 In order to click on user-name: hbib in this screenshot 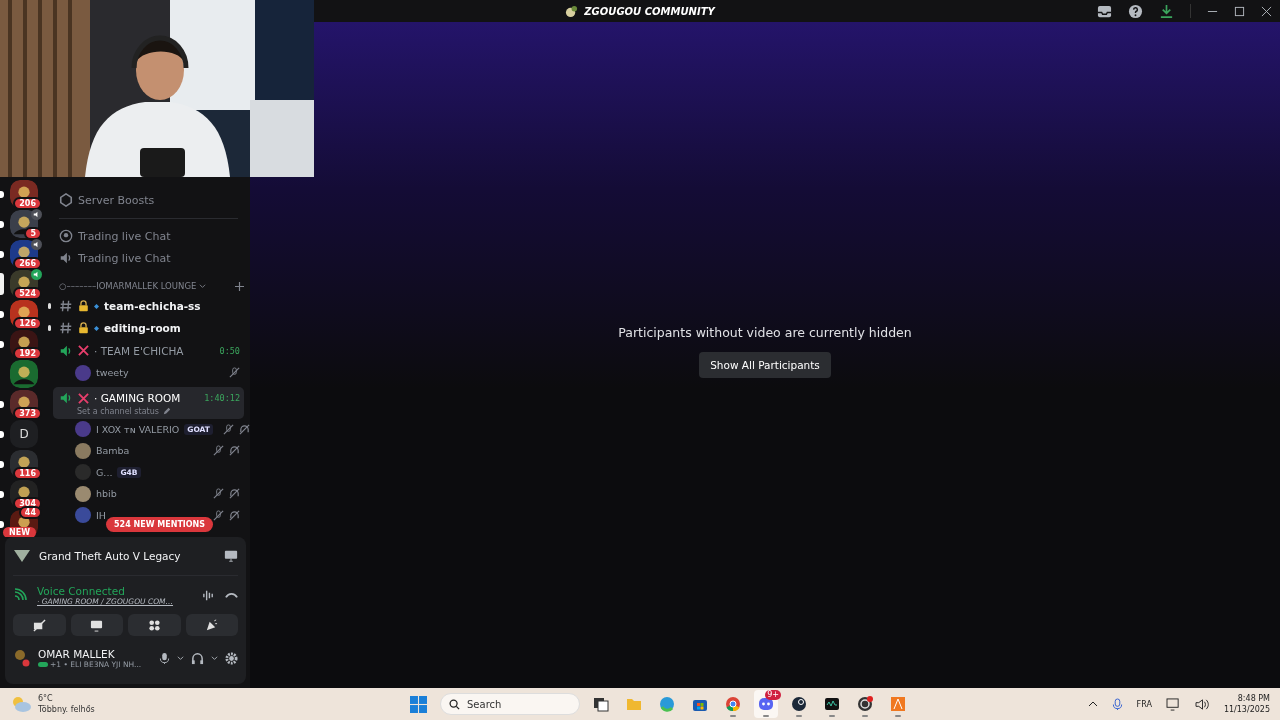, I will do `click(106, 494)`.